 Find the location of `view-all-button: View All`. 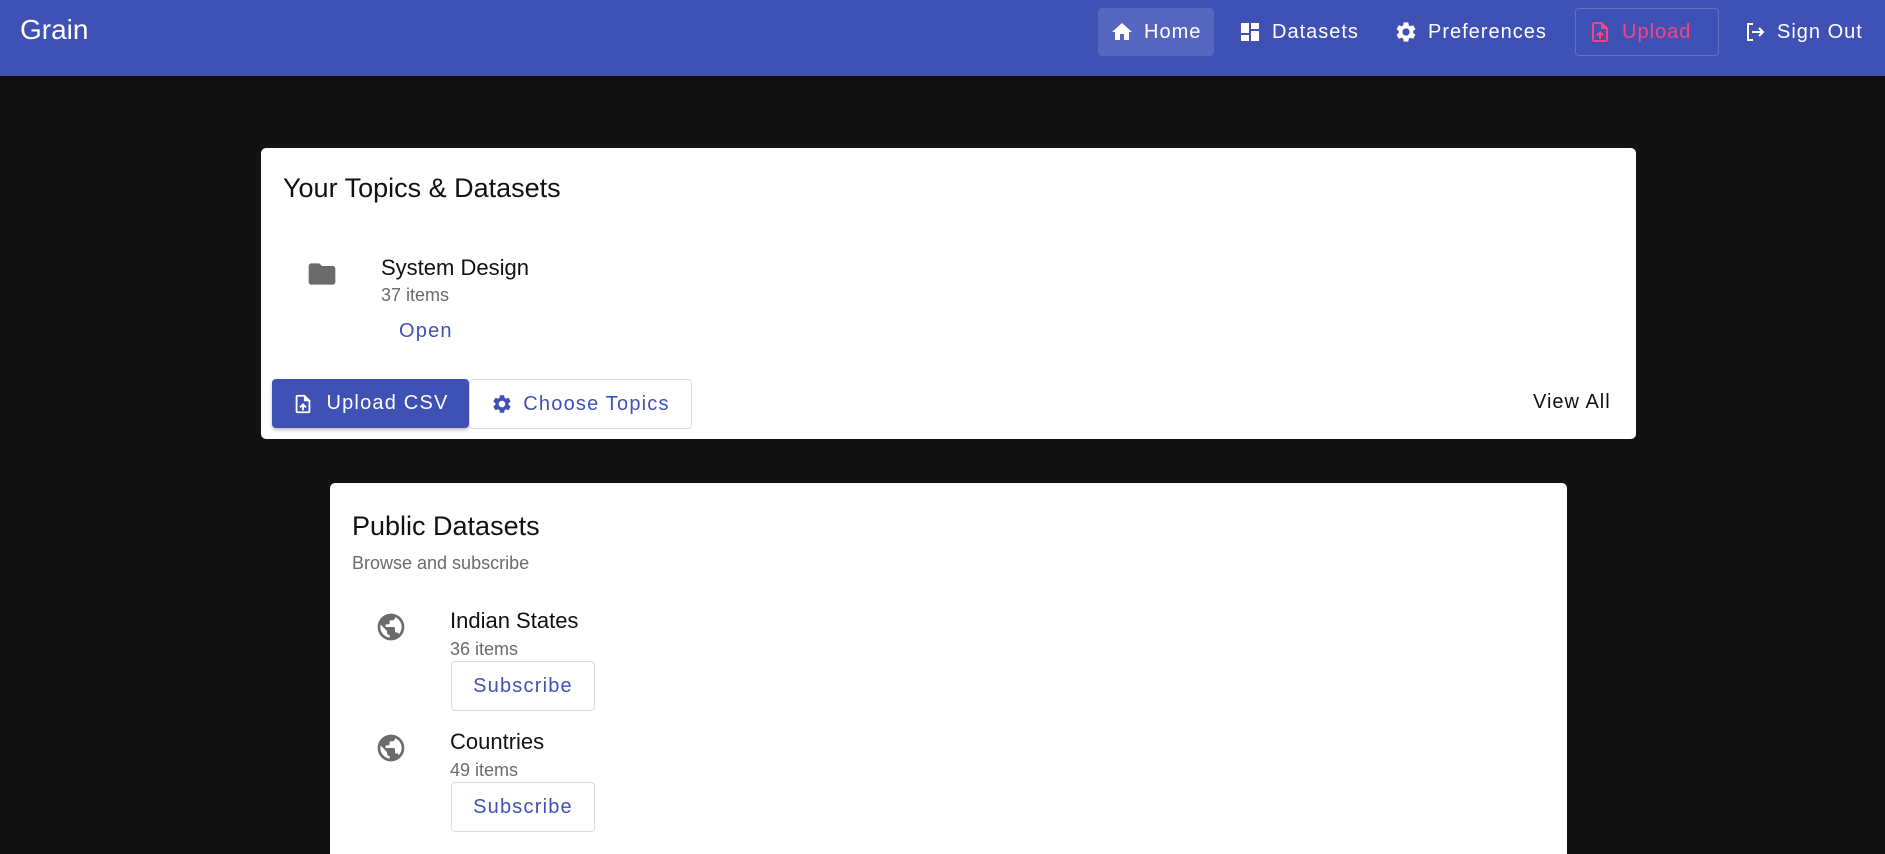

view-all-button: View All is located at coordinates (1572, 402).